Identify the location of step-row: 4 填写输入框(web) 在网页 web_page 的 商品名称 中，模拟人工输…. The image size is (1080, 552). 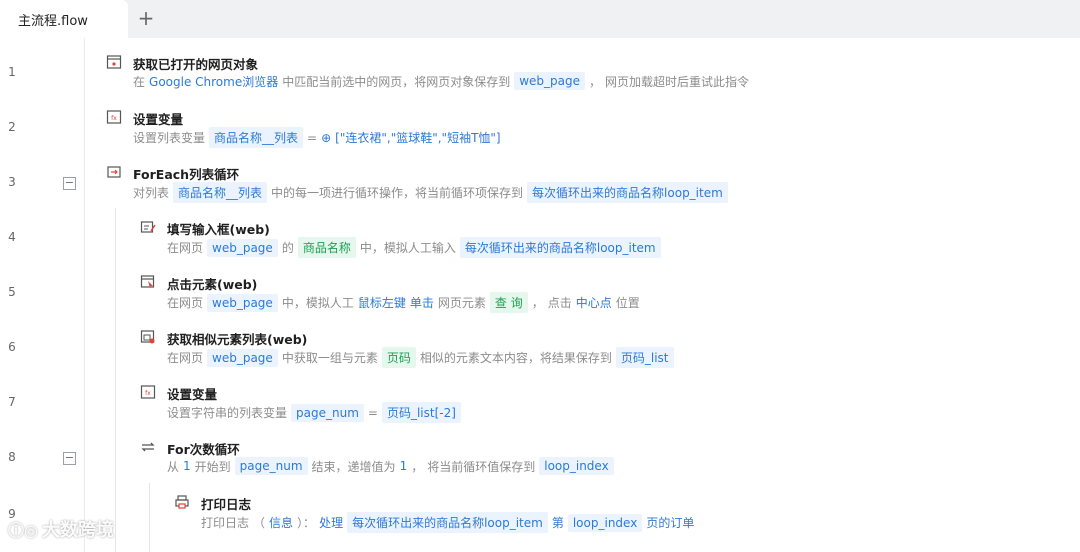
(540, 240).